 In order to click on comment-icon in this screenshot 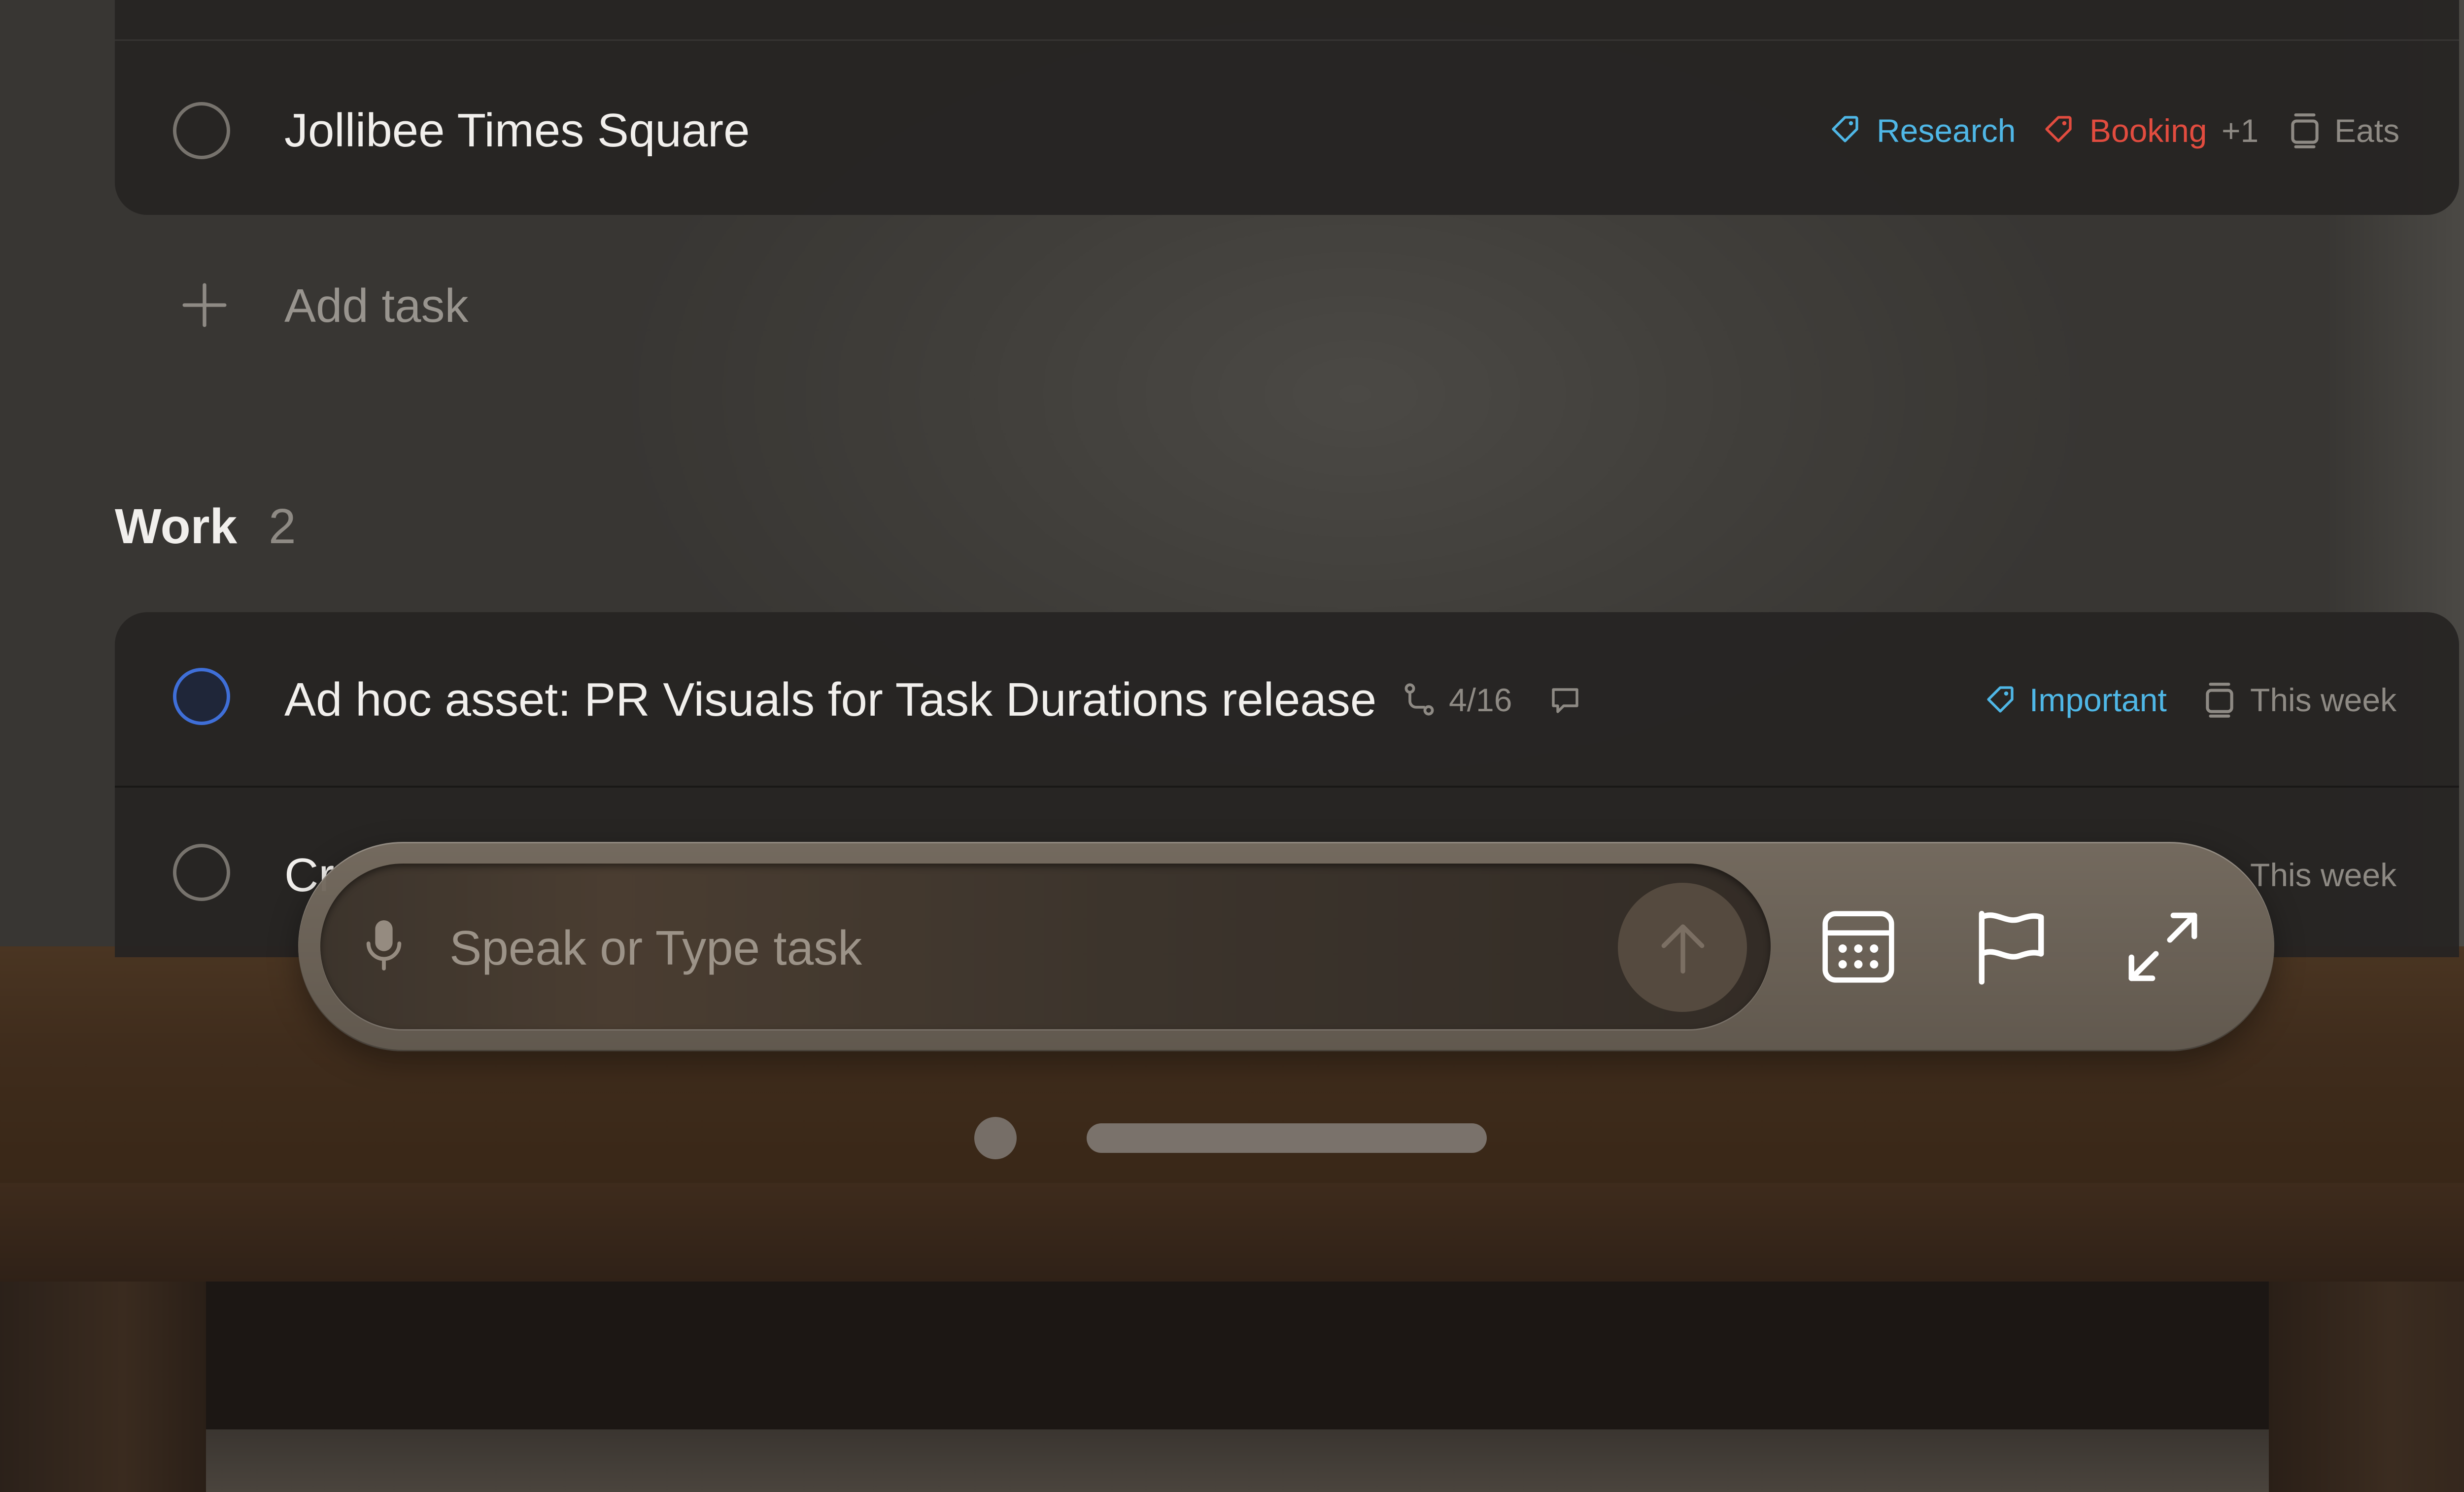, I will do `click(1565, 700)`.